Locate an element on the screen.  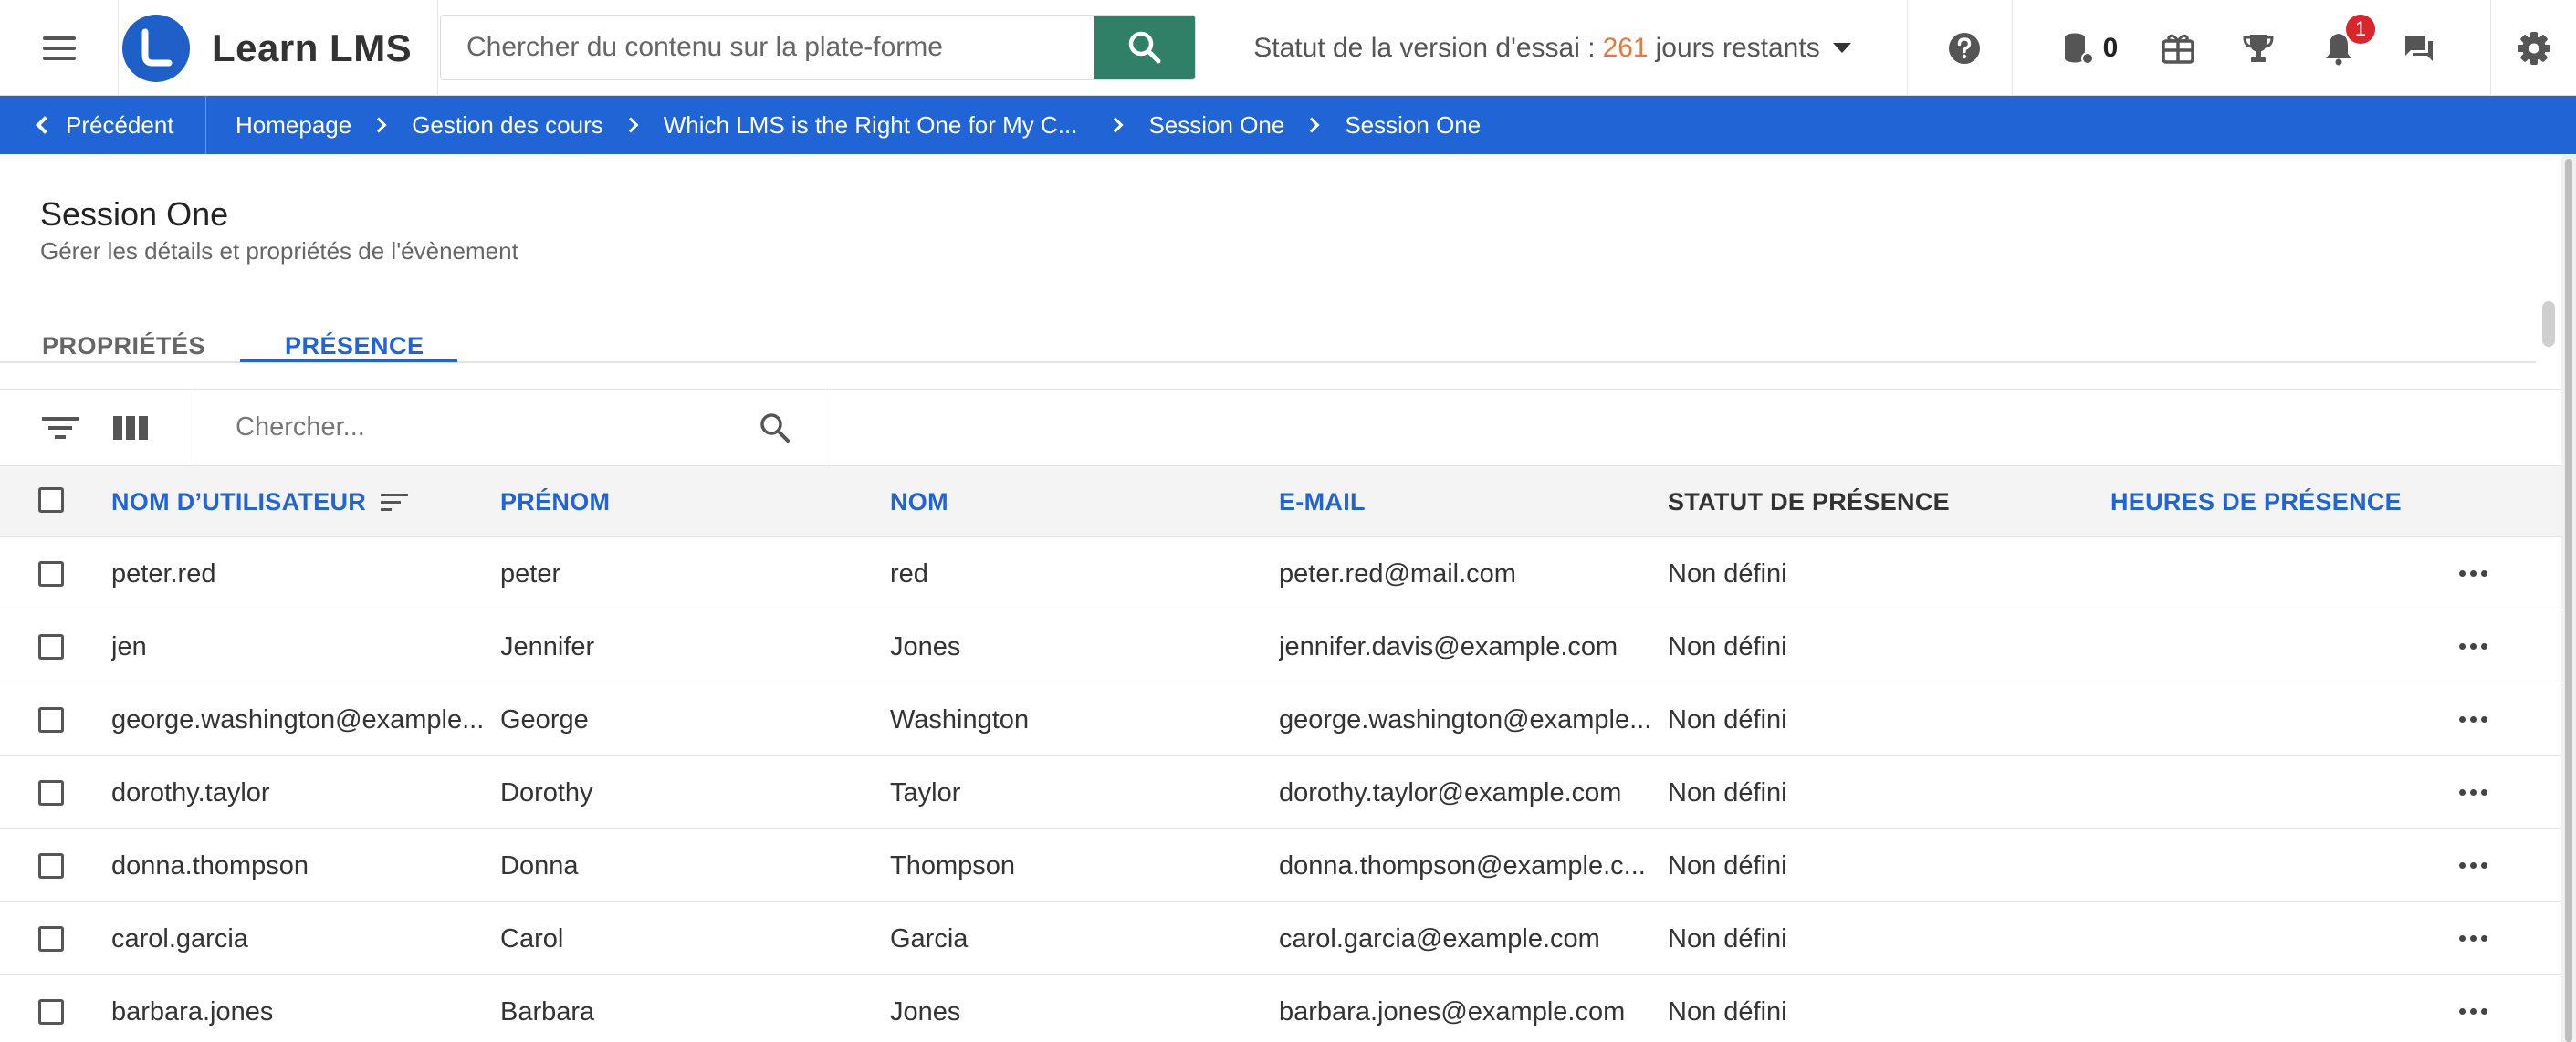
page-scrollbar-thumb is located at coordinates (2569, 600).